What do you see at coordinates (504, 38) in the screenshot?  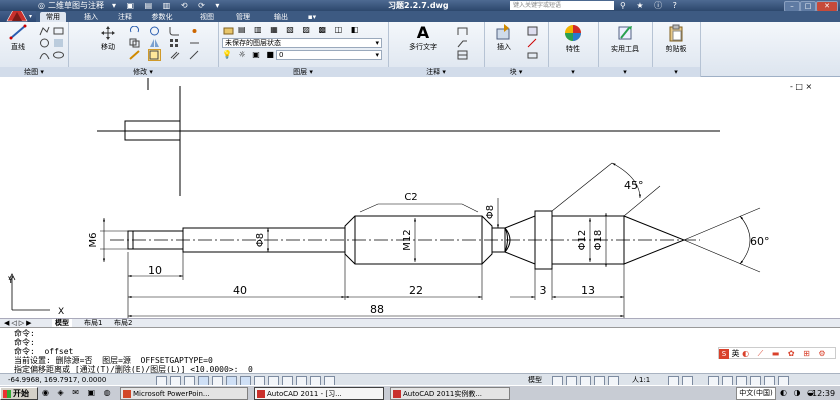 I see `insert-block-button: 插入` at bounding box center [504, 38].